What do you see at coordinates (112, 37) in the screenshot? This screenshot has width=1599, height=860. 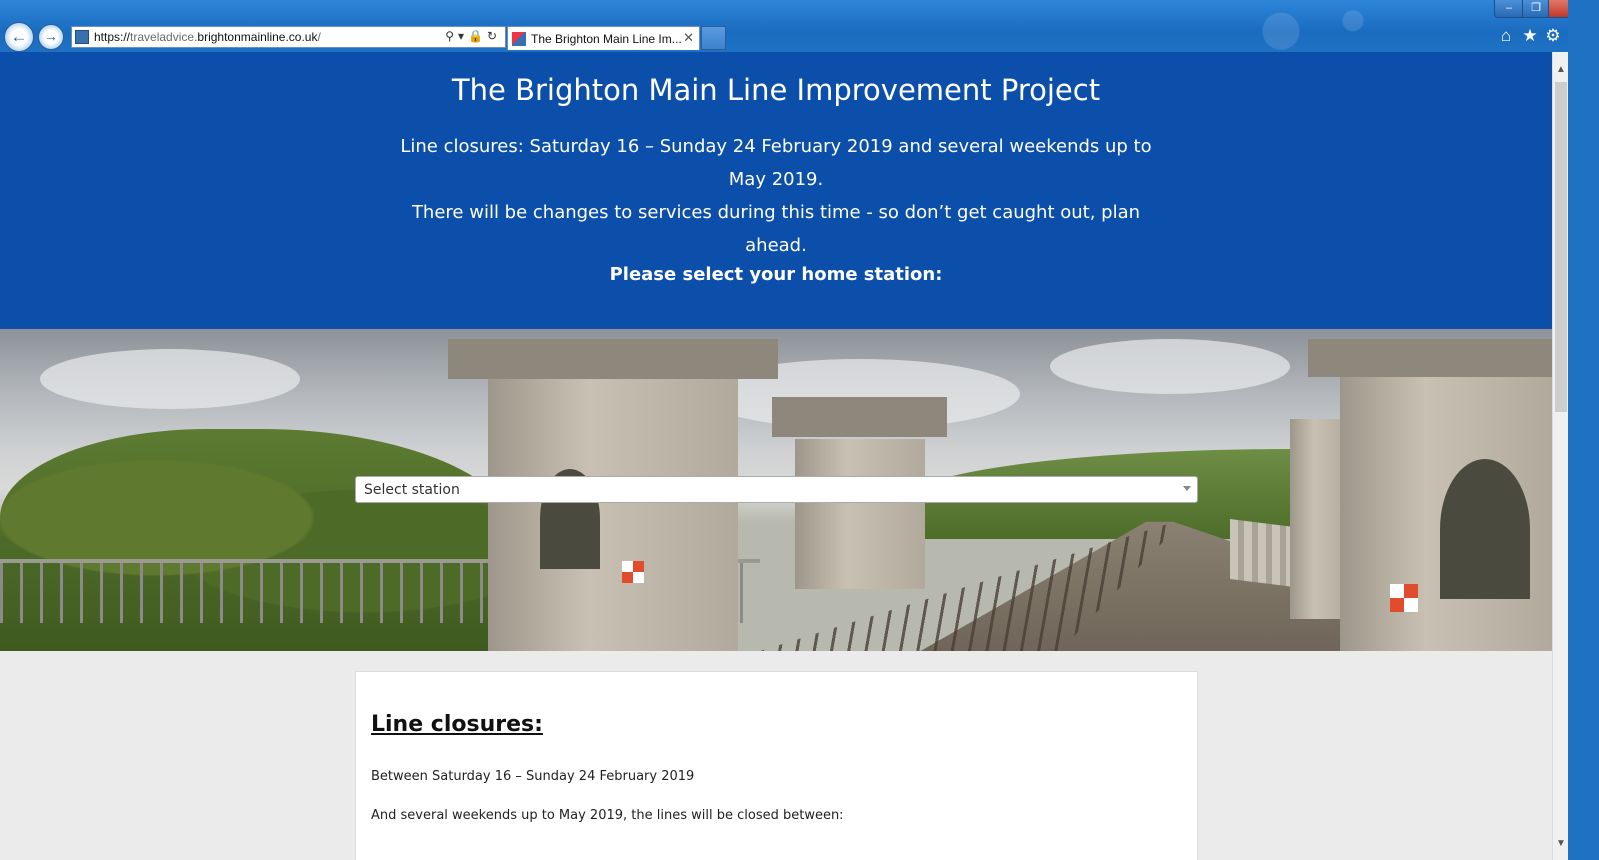 I see `url-scheme: https://` at bounding box center [112, 37].